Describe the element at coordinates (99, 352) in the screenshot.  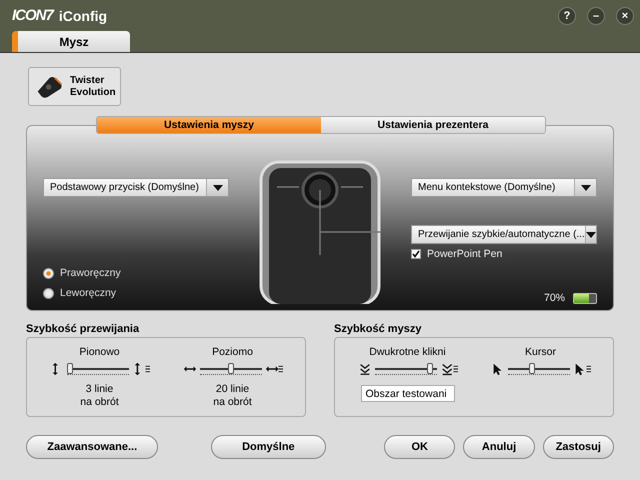
I see `slider-label: Pionowo` at that location.